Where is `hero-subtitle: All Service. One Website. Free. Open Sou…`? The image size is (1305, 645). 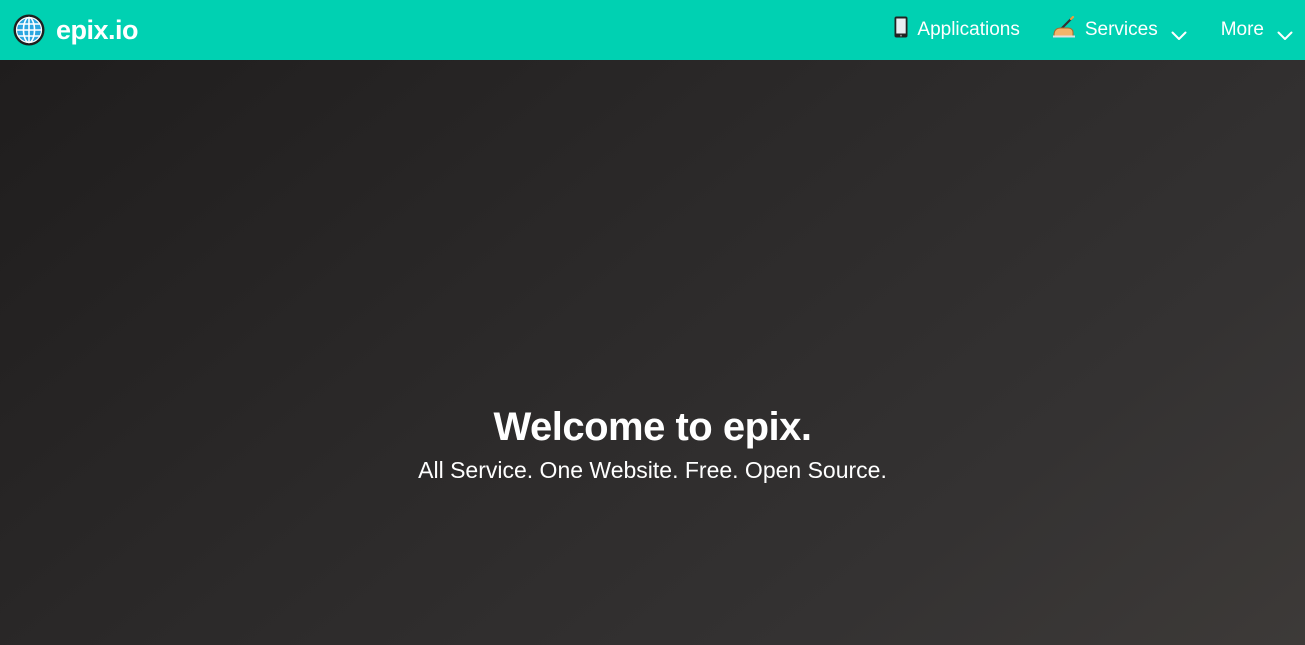
hero-subtitle: All Service. One Website. Free. Open Sou… is located at coordinates (652, 470).